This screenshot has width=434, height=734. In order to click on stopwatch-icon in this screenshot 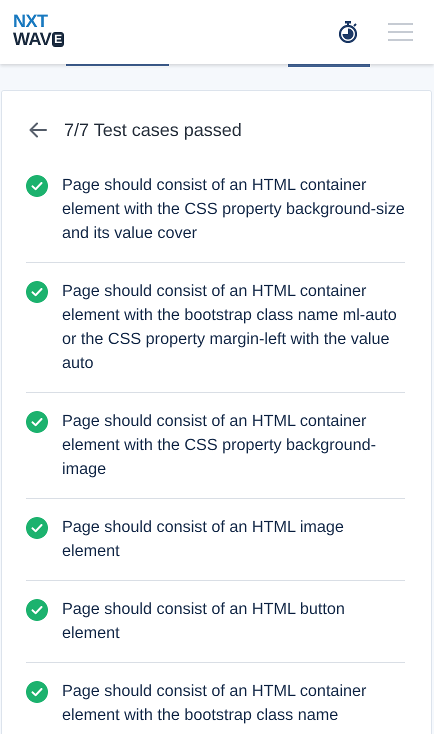, I will do `click(348, 32)`.